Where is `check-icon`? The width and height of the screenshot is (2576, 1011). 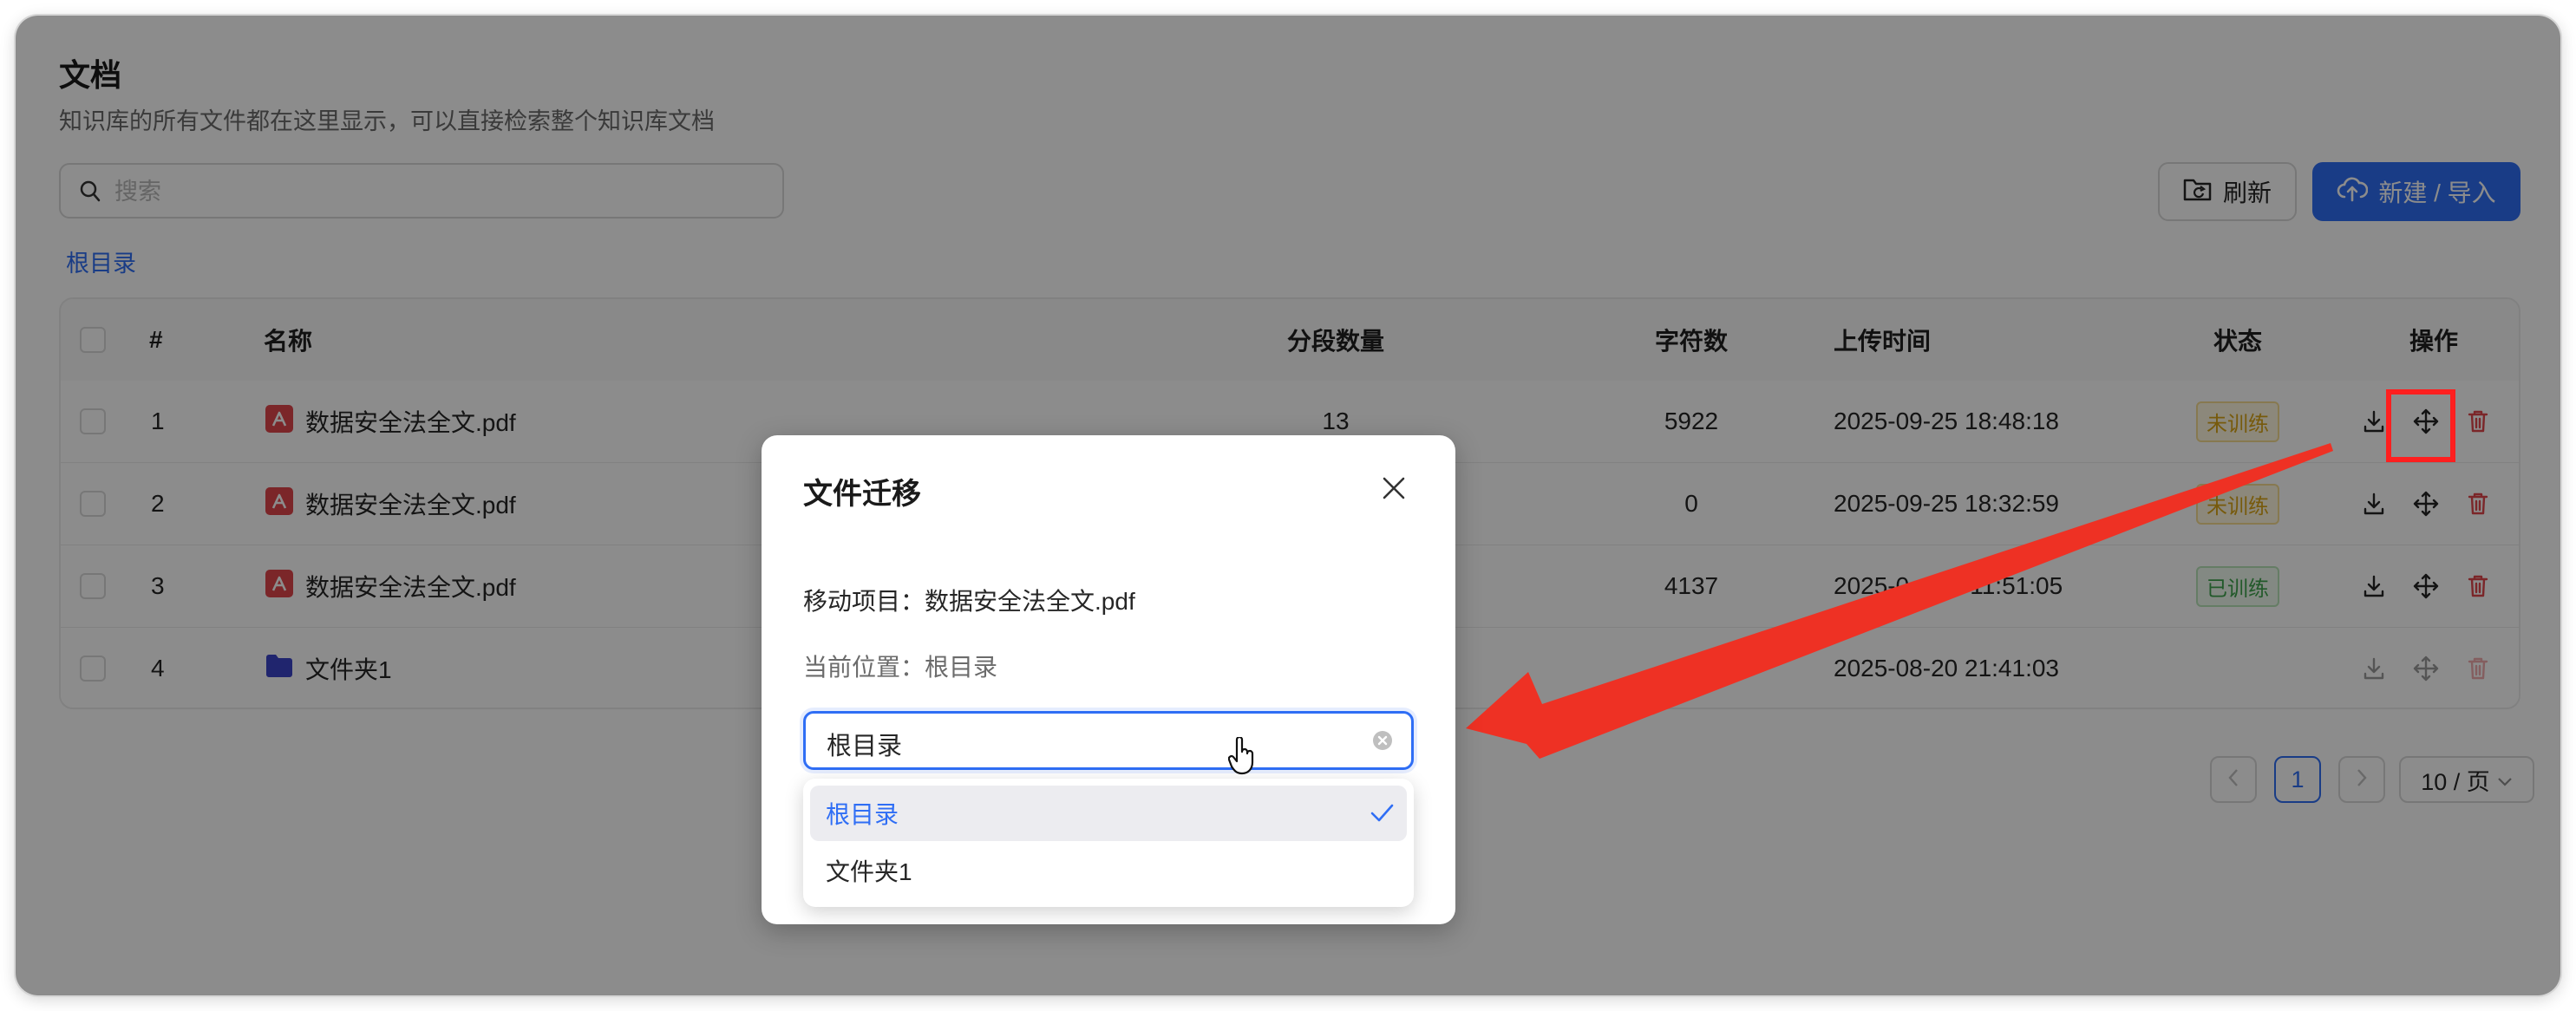 check-icon is located at coordinates (1382, 815).